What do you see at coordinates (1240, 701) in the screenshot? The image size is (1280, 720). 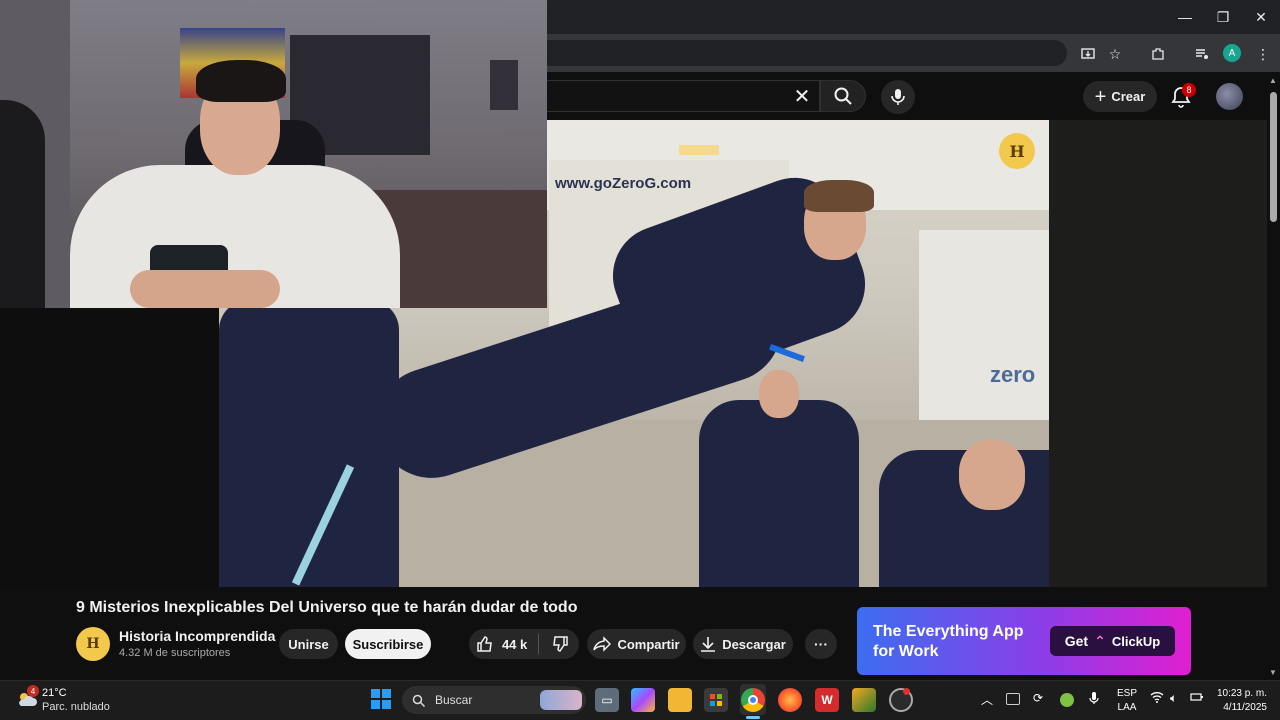 I see `taskbar-clock: 10:23 p. m. 4/11/2025` at bounding box center [1240, 701].